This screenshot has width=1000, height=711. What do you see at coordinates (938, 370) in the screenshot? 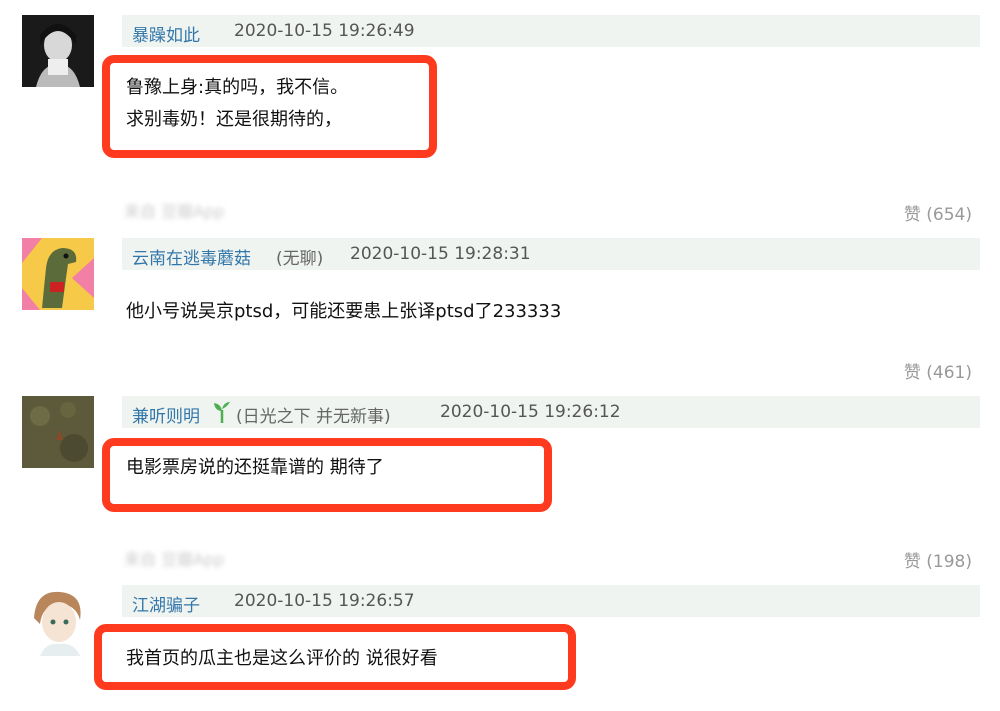
I see `like-button: 赞 (461)` at bounding box center [938, 370].